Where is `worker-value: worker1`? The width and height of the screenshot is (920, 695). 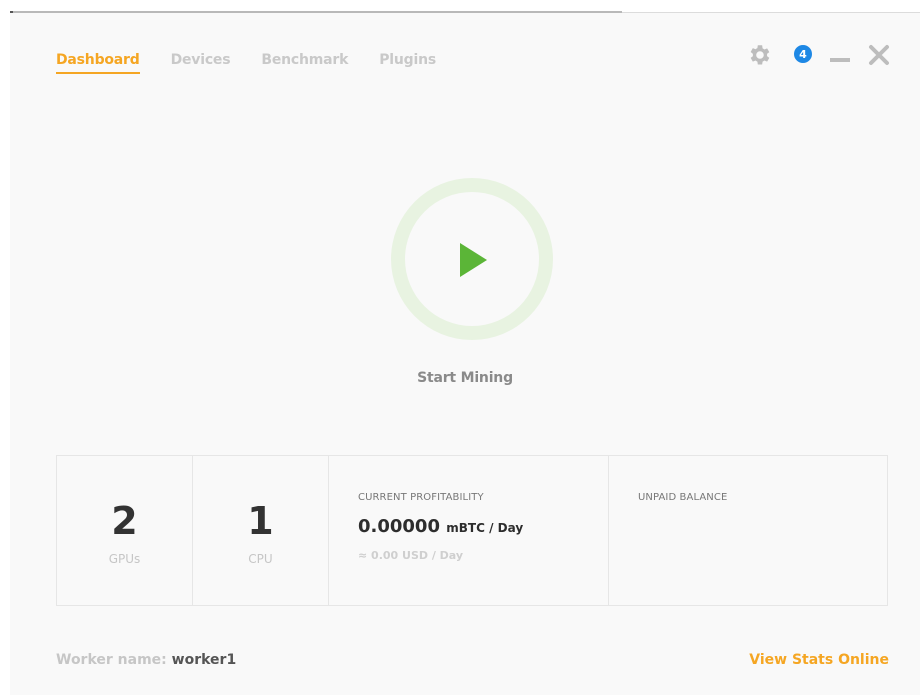
worker-value: worker1 is located at coordinates (204, 660).